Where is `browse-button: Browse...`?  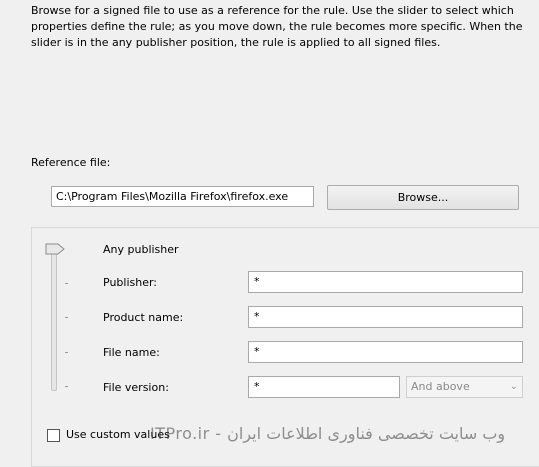 browse-button: Browse... is located at coordinates (423, 197).